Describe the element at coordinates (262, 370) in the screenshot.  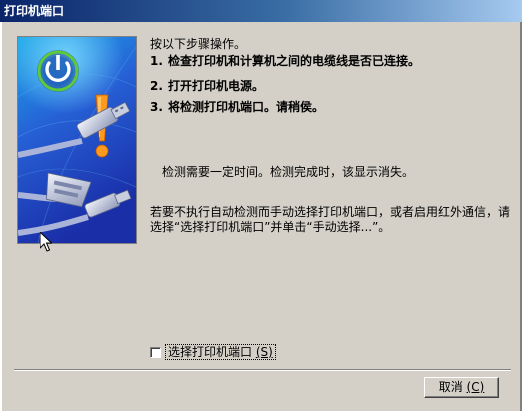
I see `separator-highlight` at that location.